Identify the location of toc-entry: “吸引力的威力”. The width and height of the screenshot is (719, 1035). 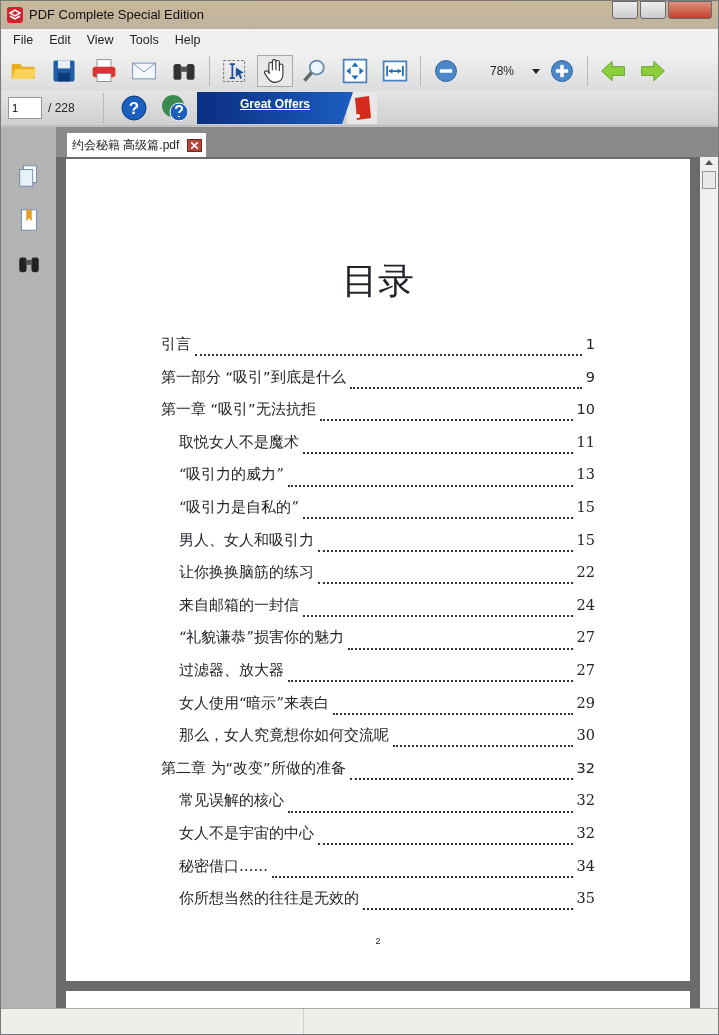
(231, 475).